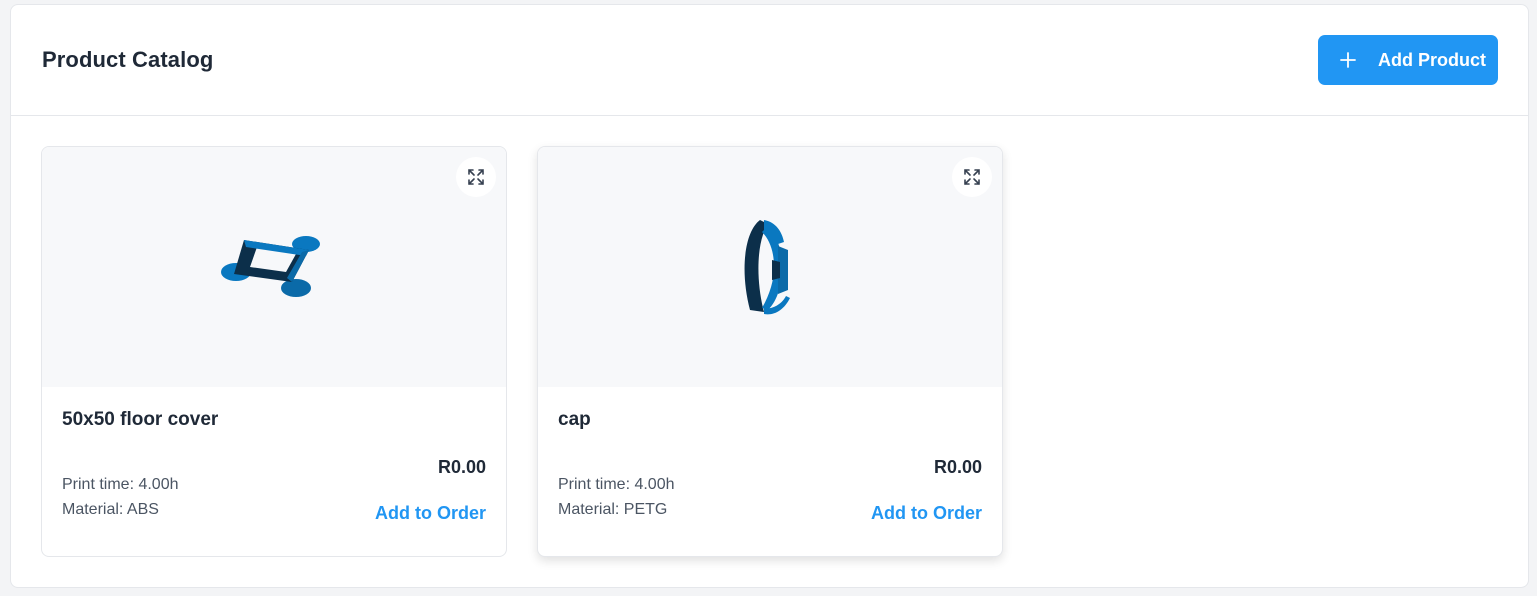 Image resolution: width=1537 pixels, height=596 pixels. What do you see at coordinates (574, 419) in the screenshot?
I see `product-name: cap` at bounding box center [574, 419].